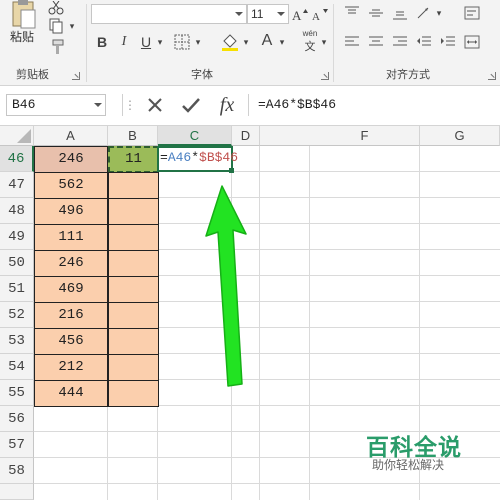 The width and height of the screenshot is (500, 500). What do you see at coordinates (472, 13) in the screenshot?
I see `wrap-text-icon` at bounding box center [472, 13].